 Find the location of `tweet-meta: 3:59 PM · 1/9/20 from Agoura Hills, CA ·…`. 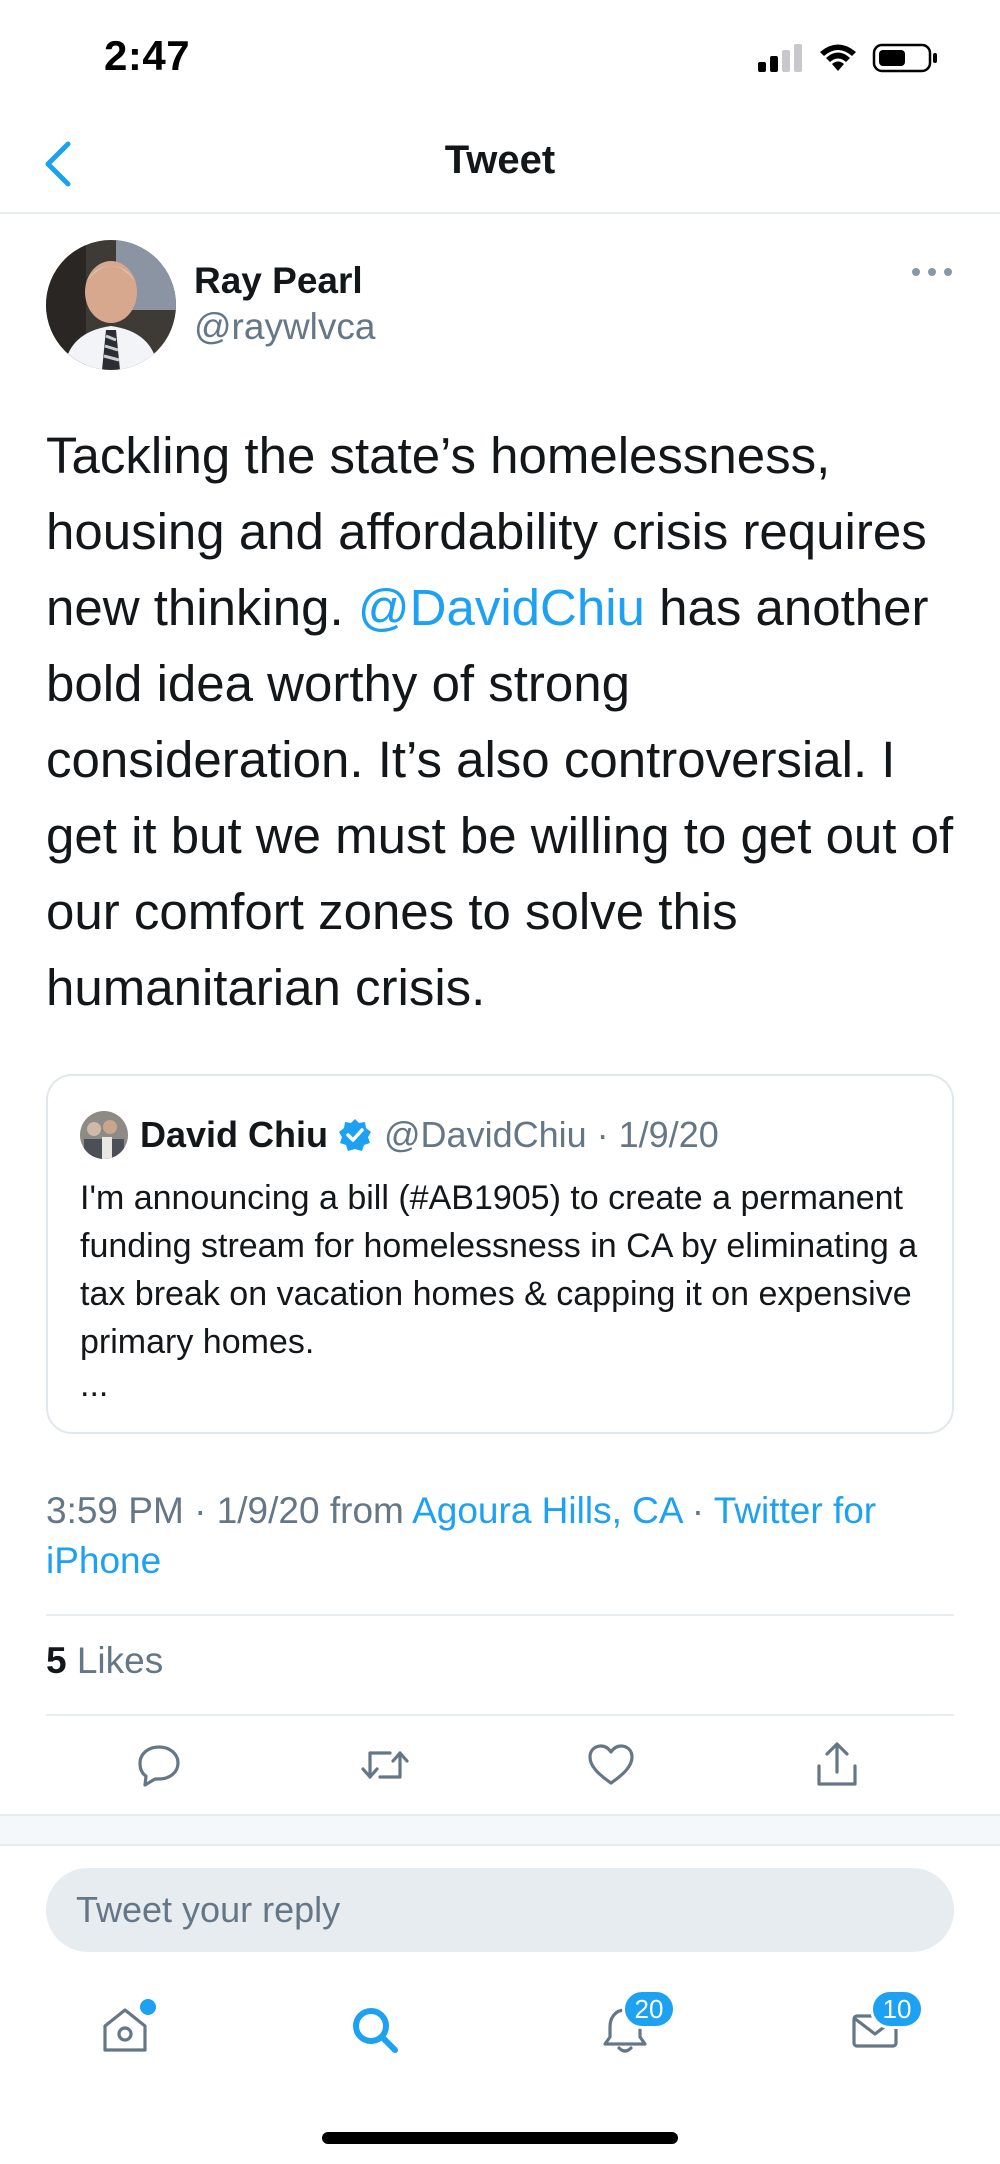

tweet-meta: 3:59 PM · 1/9/20 from Agoura Hills, CA ·… is located at coordinates (503, 1536).